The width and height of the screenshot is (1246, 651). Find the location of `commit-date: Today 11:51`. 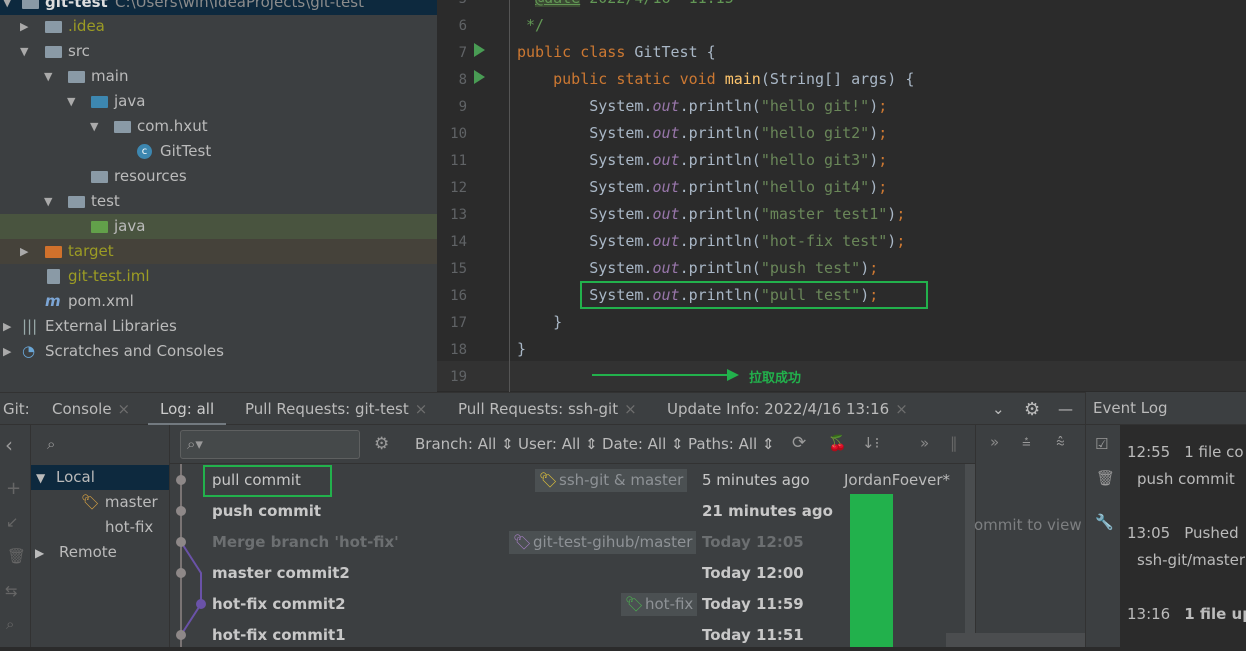

commit-date: Today 11:51 is located at coordinates (753, 635).